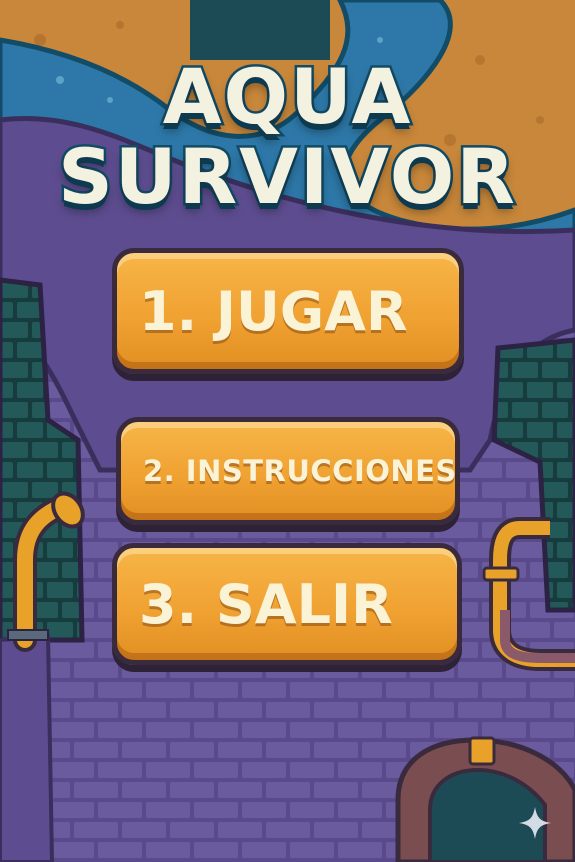  Describe the element at coordinates (287, 604) in the screenshot. I see `exit-button: 3. SALIR` at that location.